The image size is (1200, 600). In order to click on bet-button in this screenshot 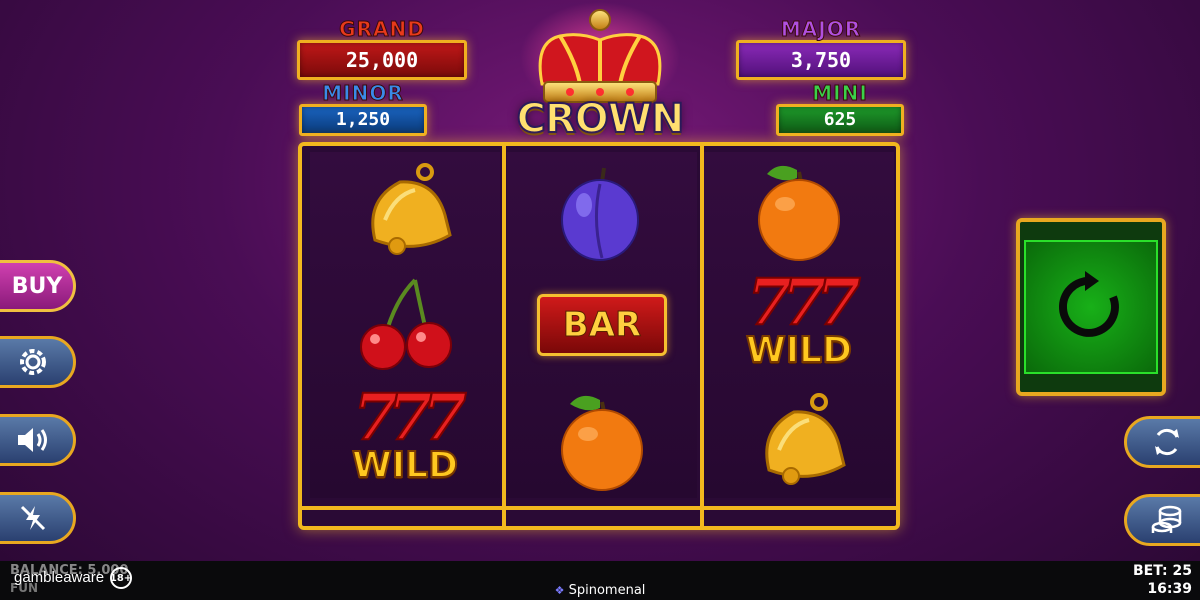, I will do `click(1162, 520)`.